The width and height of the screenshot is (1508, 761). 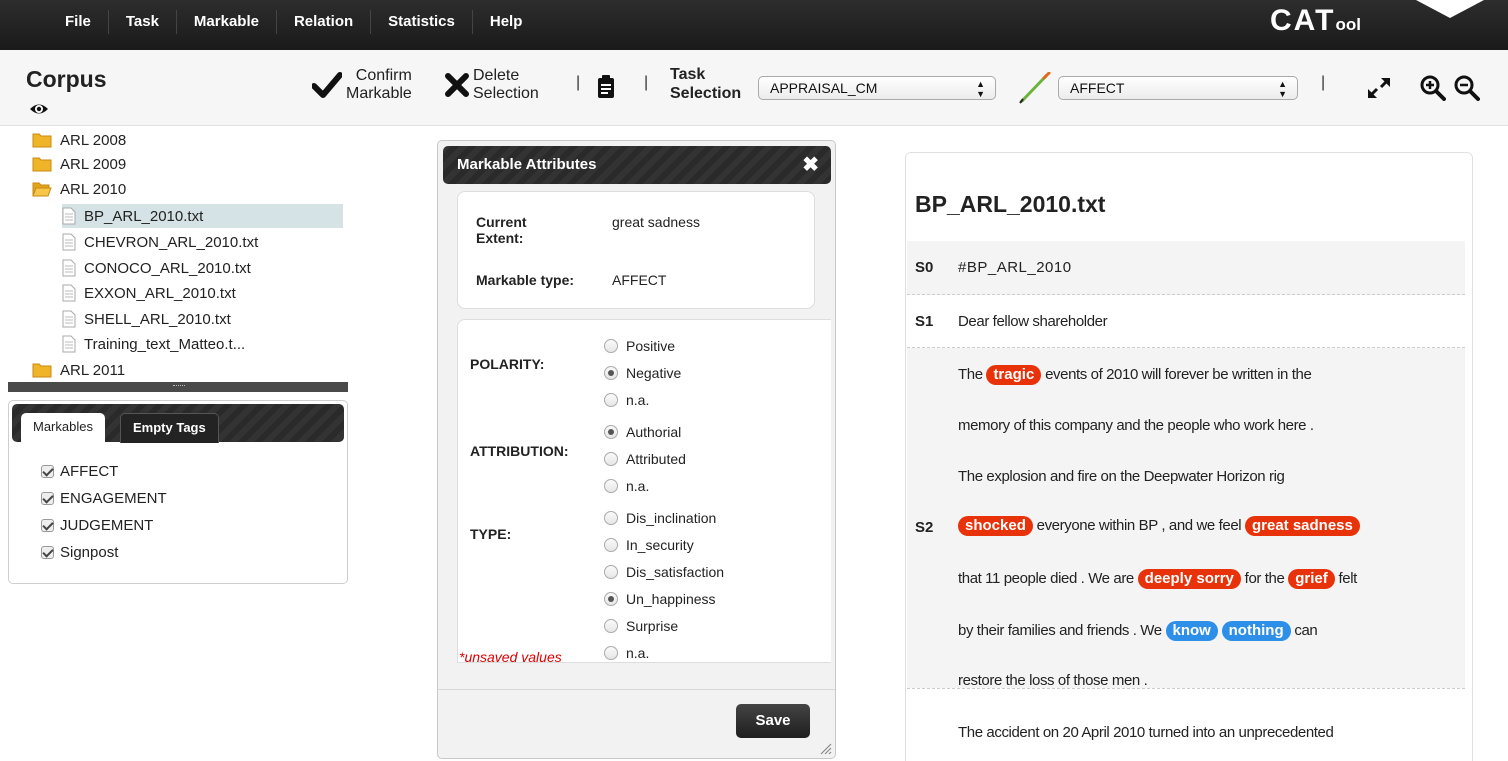 What do you see at coordinates (1467, 88) in the screenshot?
I see `zoom-out-icon` at bounding box center [1467, 88].